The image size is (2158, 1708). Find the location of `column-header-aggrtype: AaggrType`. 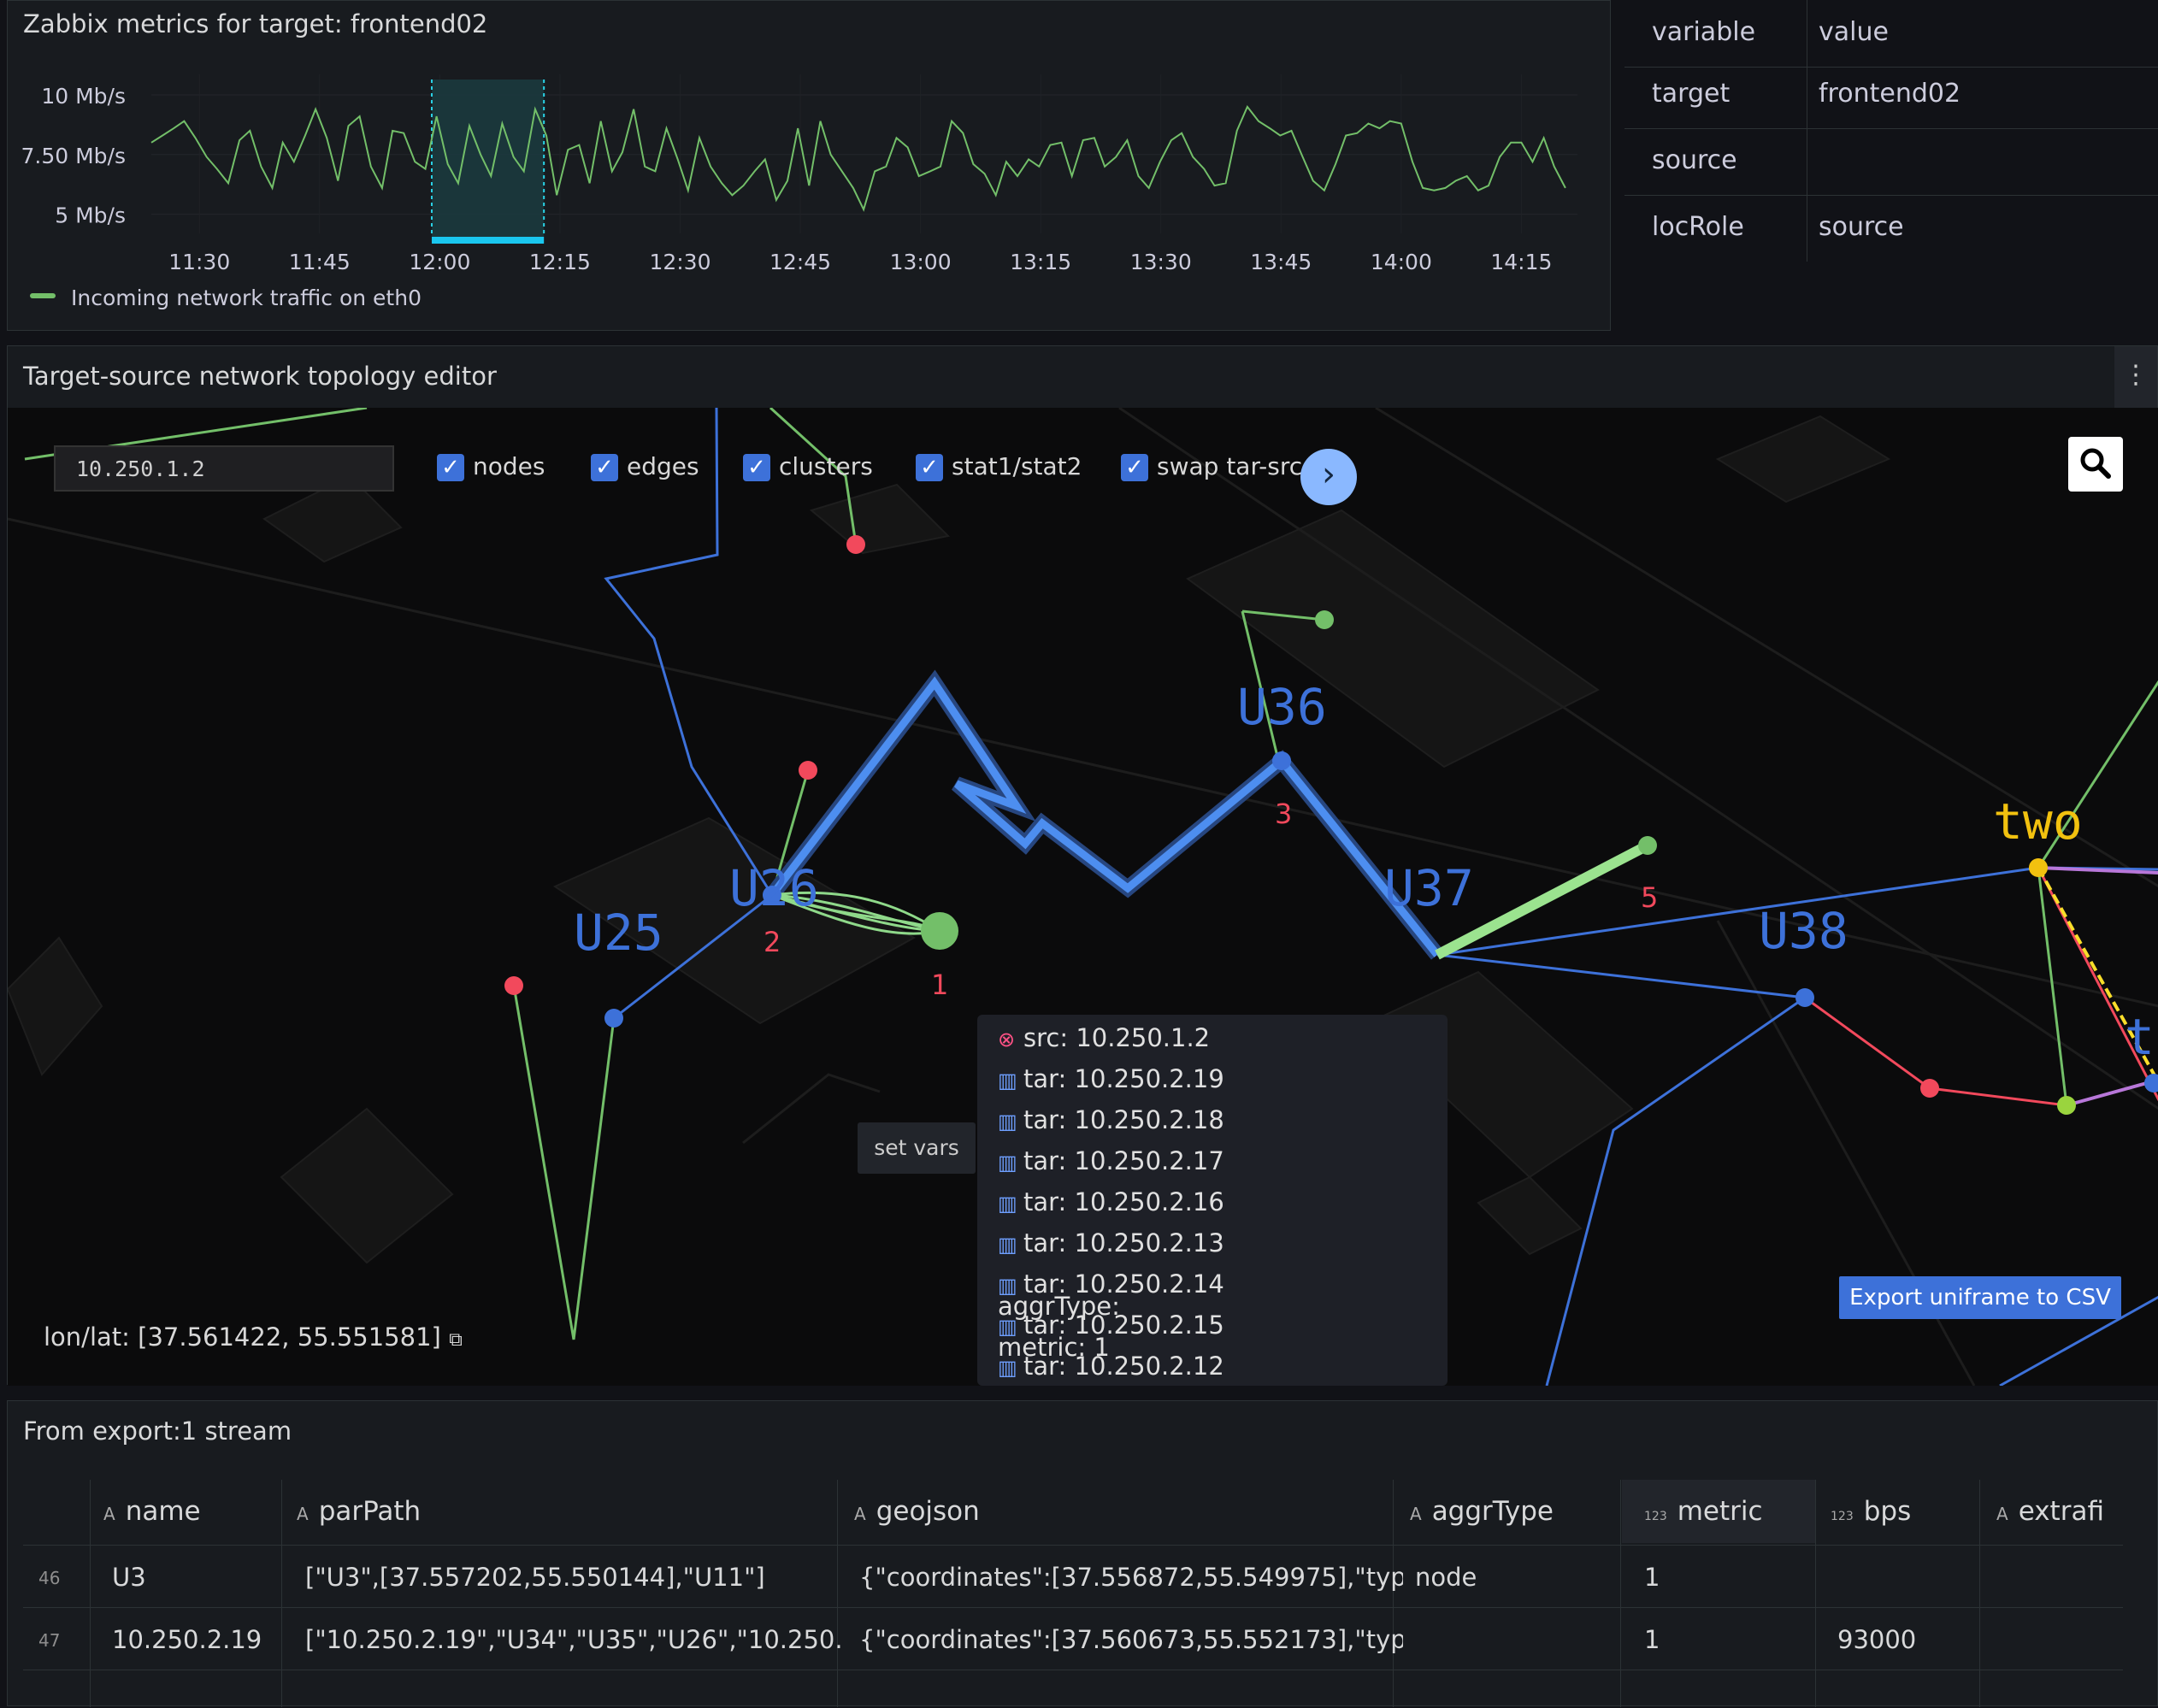

column-header-aggrtype: AaggrType is located at coordinates (1482, 1512).